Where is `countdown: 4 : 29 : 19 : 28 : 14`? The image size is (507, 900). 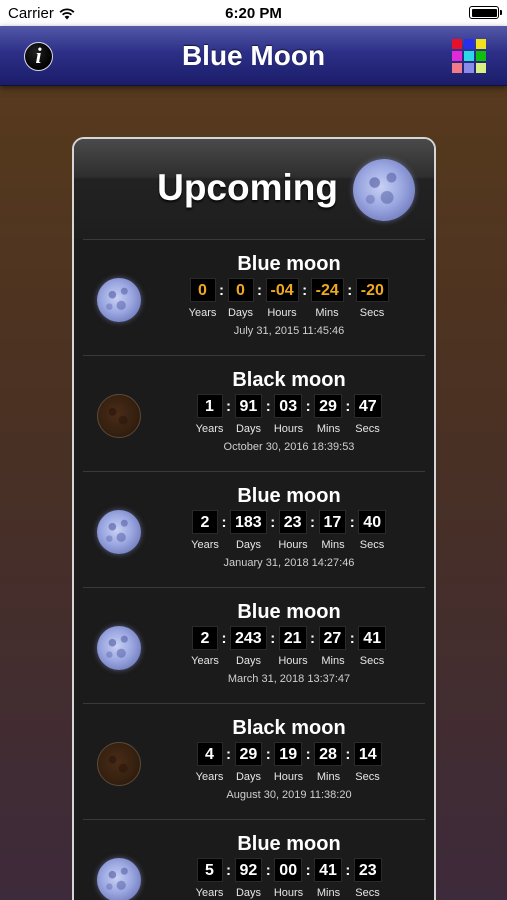 countdown: 4 : 29 : 19 : 28 : 14 is located at coordinates (289, 754).